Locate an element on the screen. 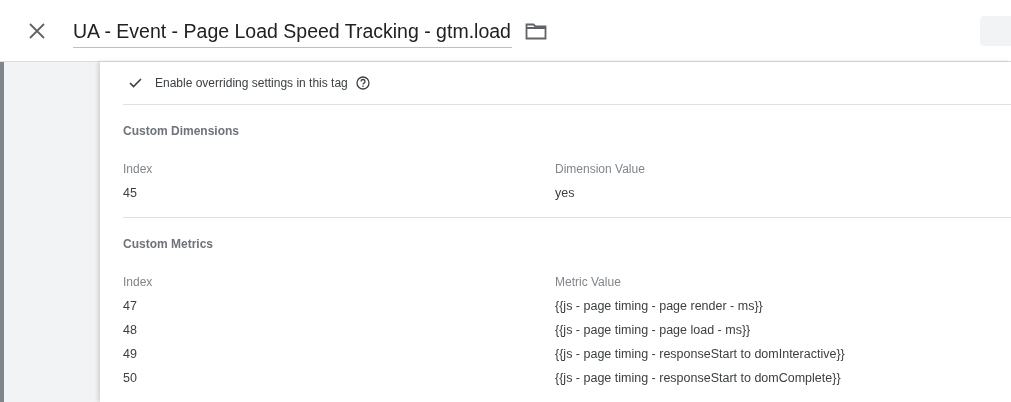  table-cell-text: yes is located at coordinates (565, 193).